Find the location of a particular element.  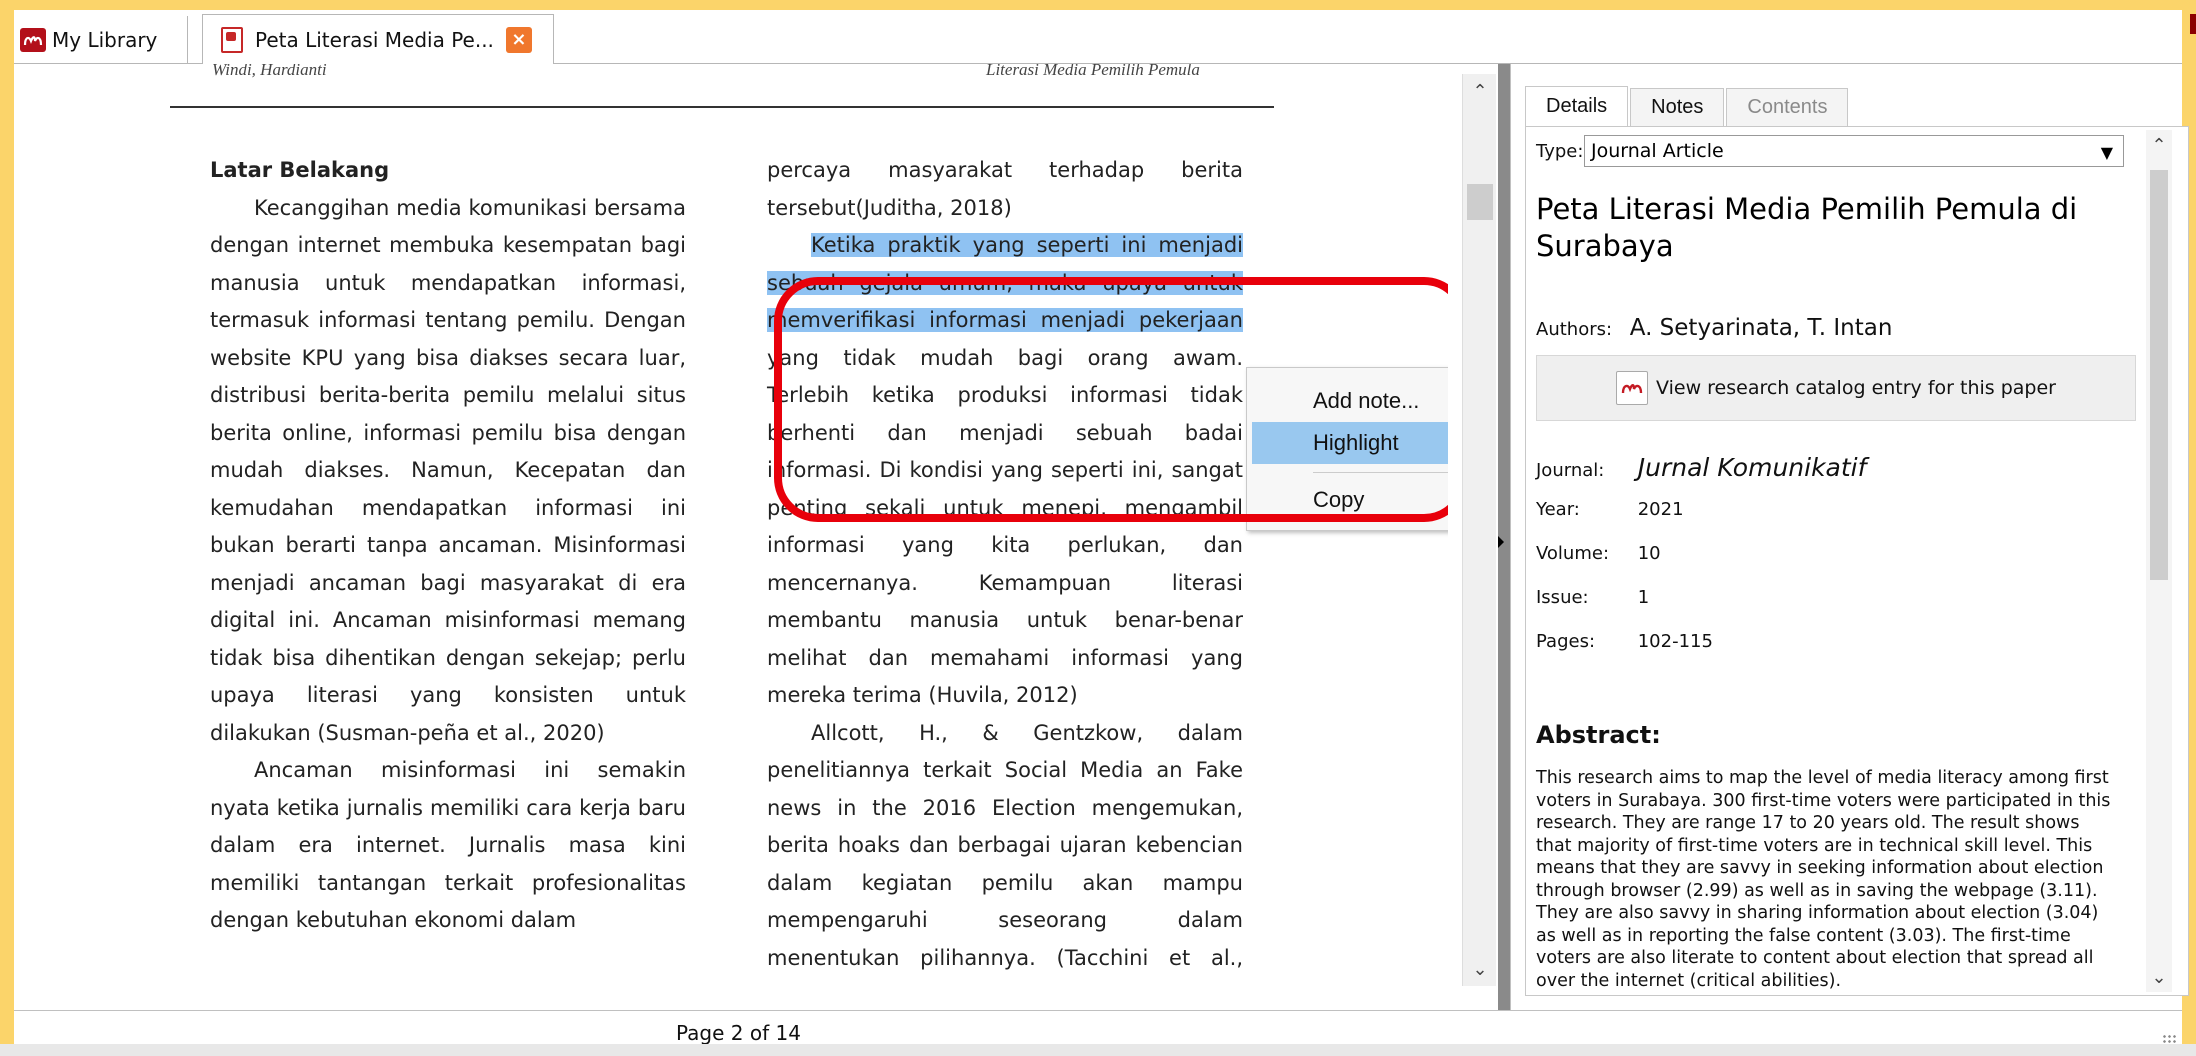

menu-item-highlight: Highlight is located at coordinates (1350, 443).